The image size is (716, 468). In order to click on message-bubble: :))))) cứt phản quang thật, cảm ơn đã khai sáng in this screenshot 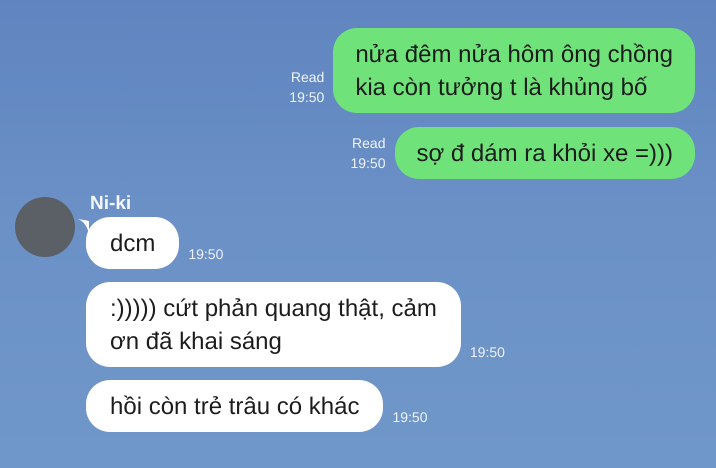, I will do `click(273, 324)`.